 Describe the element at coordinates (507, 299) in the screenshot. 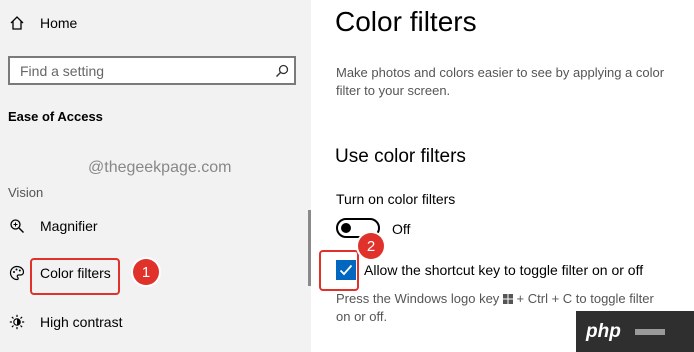

I see `windows-logo-icon` at that location.